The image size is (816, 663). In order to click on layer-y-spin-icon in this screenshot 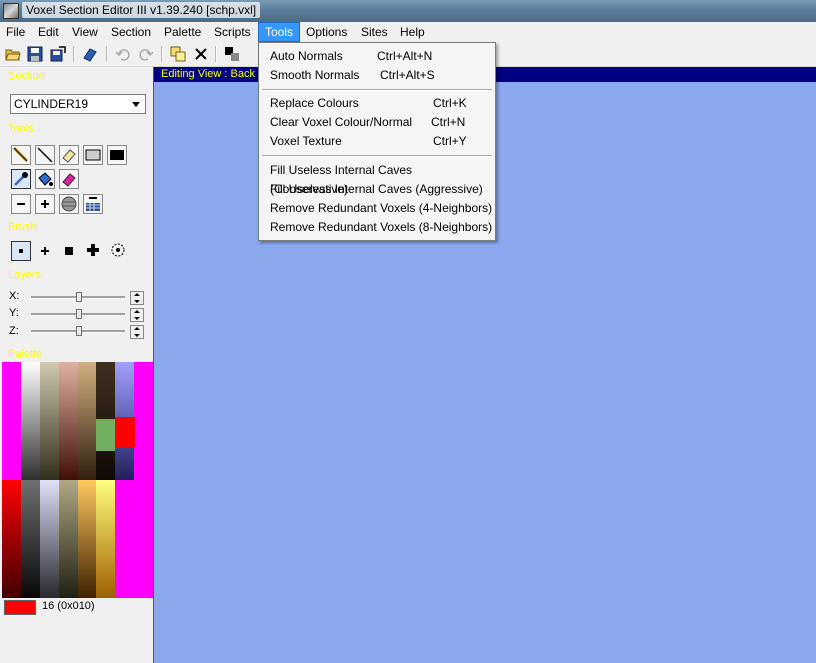, I will do `click(137, 315)`.